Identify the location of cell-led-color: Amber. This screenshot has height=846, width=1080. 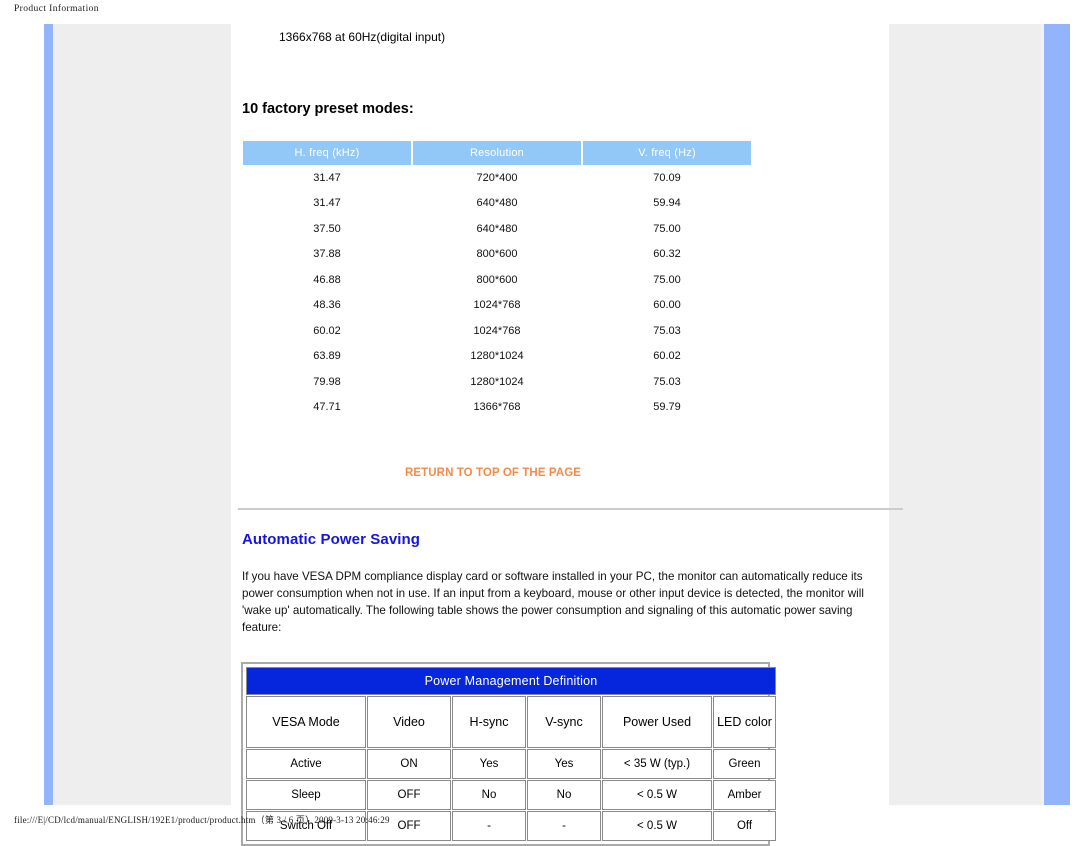
(745, 795).